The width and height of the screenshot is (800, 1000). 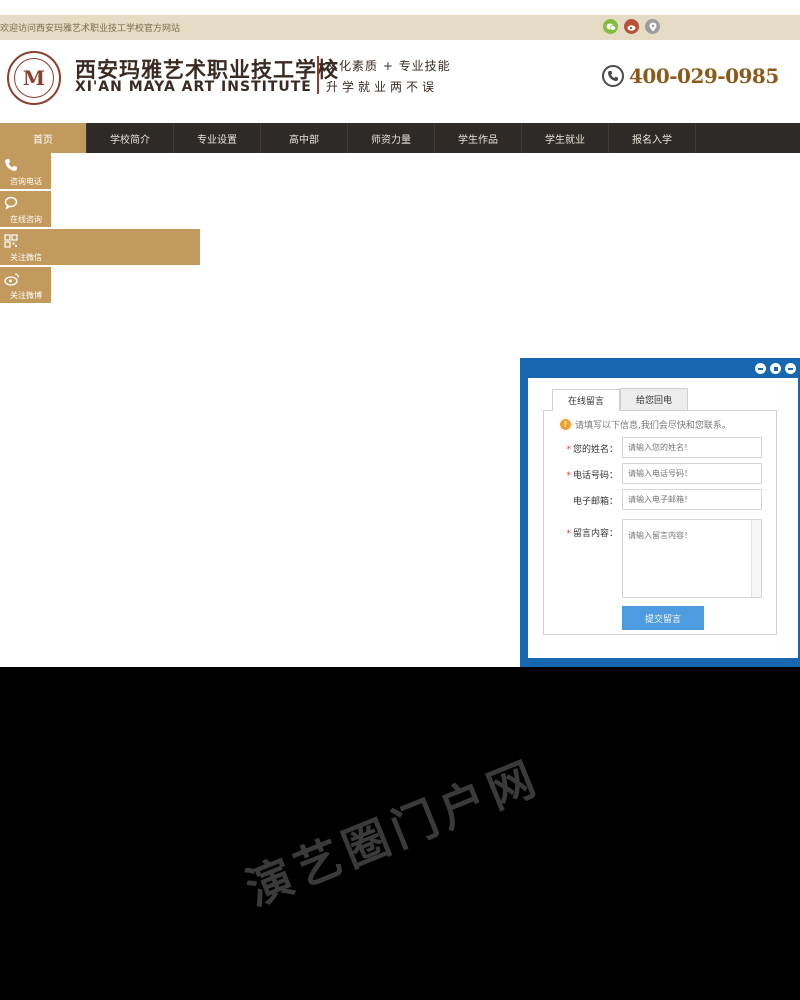 What do you see at coordinates (26, 295) in the screenshot?
I see `float-weibo-label: 关注微博` at bounding box center [26, 295].